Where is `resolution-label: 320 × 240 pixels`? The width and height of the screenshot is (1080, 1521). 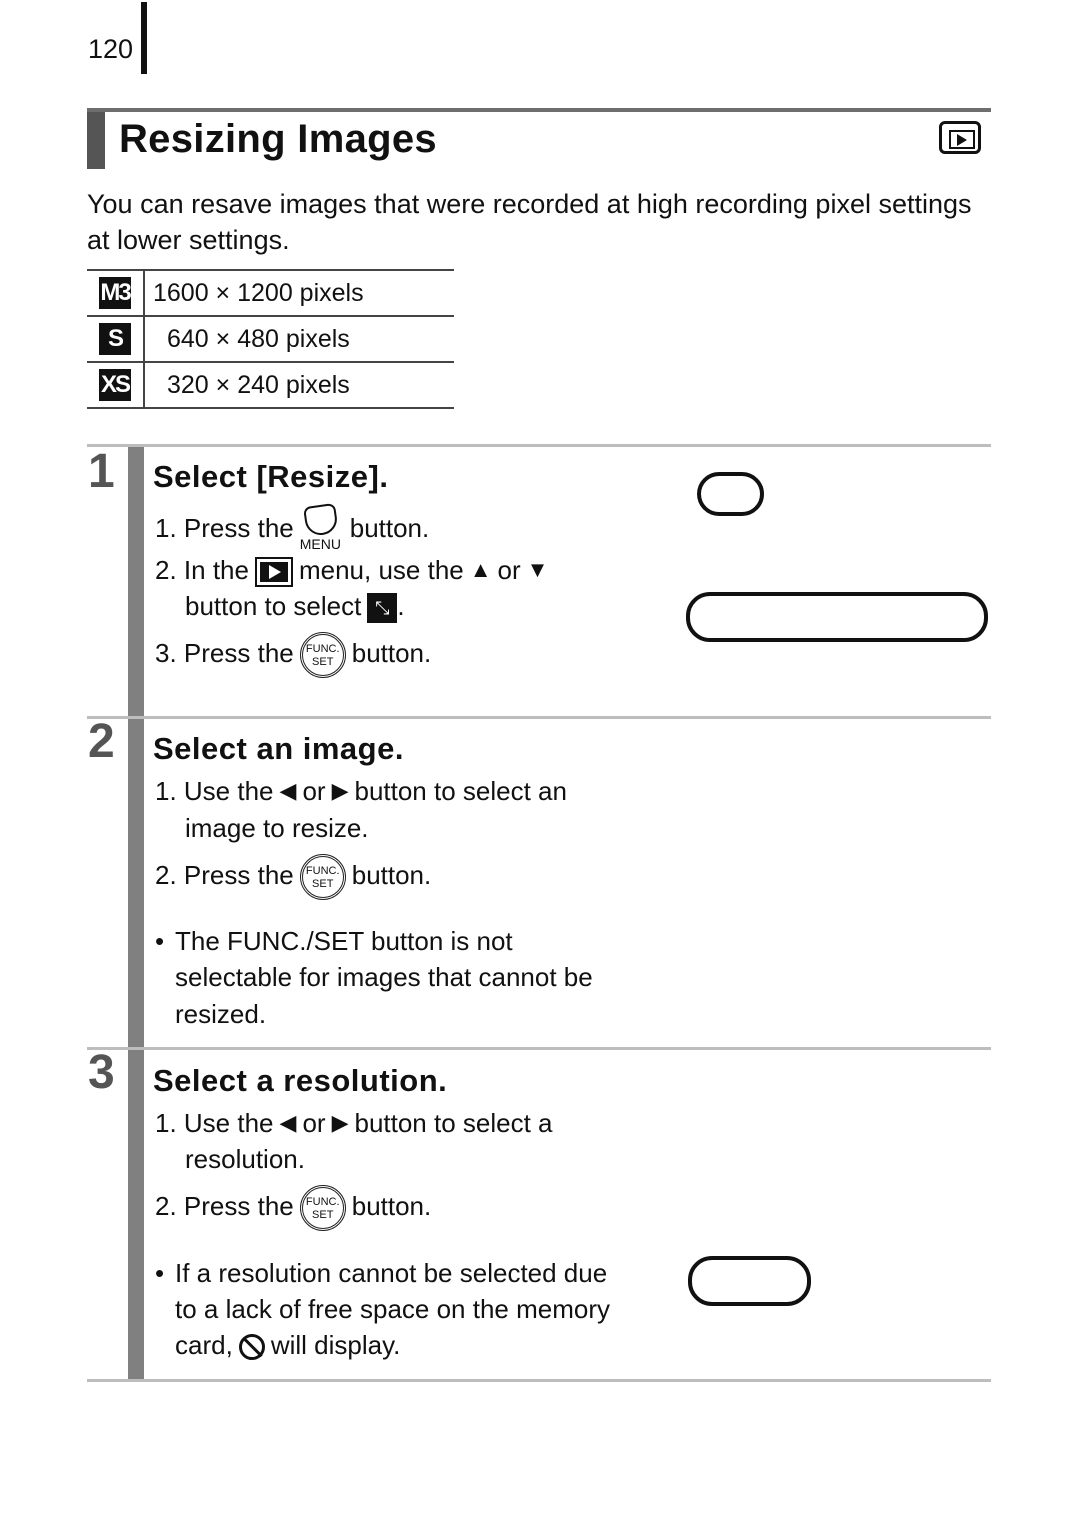
resolution-label: 320 × 240 pixels is located at coordinates (299, 385).